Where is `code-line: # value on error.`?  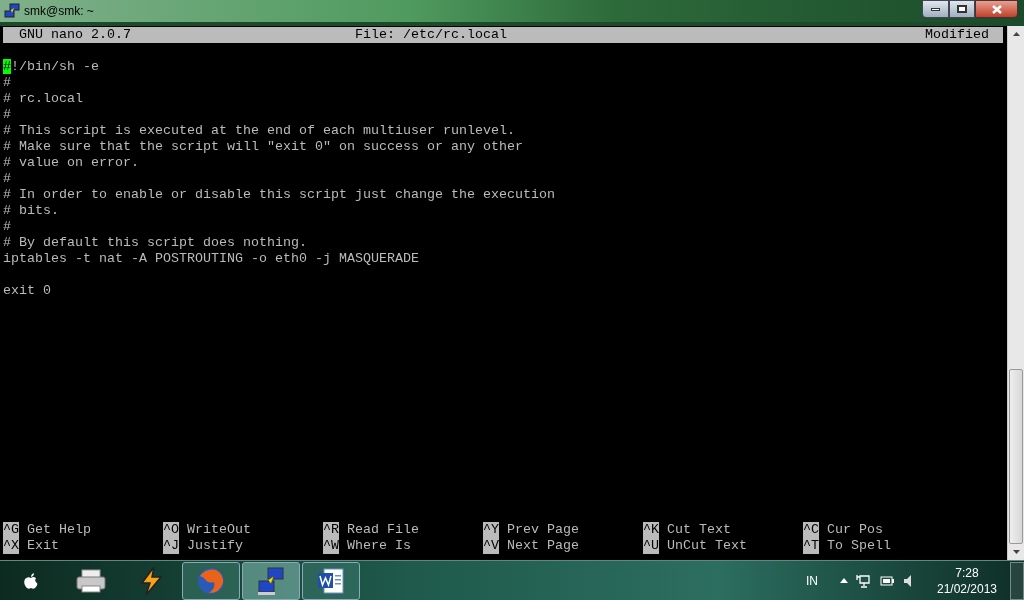 code-line: # value on error. is located at coordinates (71, 163).